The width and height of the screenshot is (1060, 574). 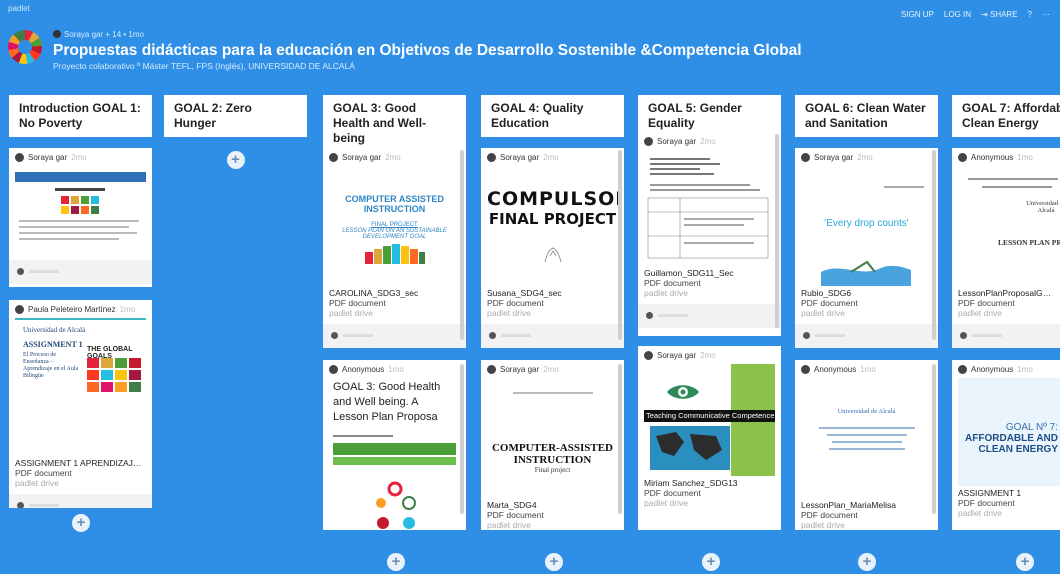 What do you see at coordinates (1043, 207) in the screenshot?
I see `preview-line: Universidad de Alcalá` at bounding box center [1043, 207].